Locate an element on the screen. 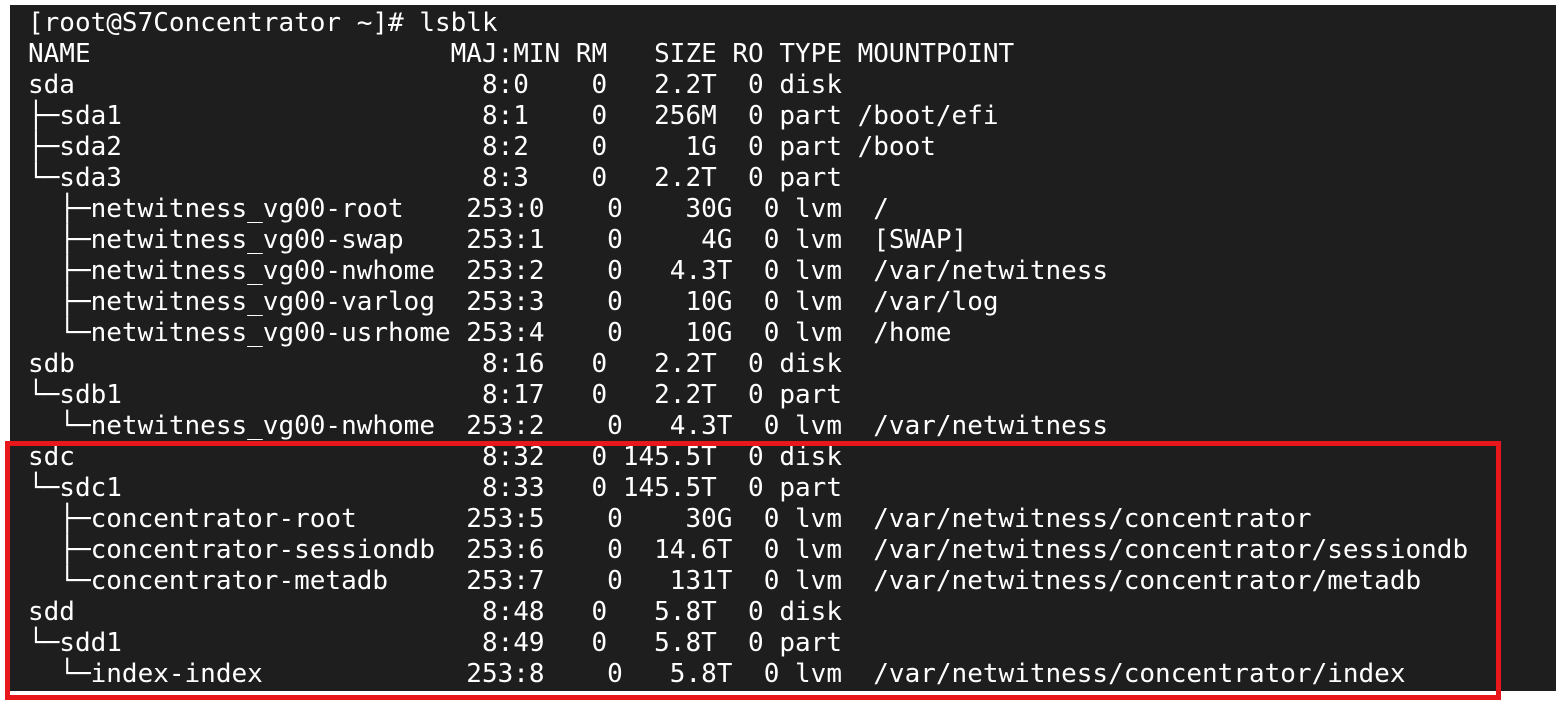  lsblk-header: NAME MAJ:MIN RM SIZE RO TYPE MOUNTPOINT is located at coordinates (521, 54).